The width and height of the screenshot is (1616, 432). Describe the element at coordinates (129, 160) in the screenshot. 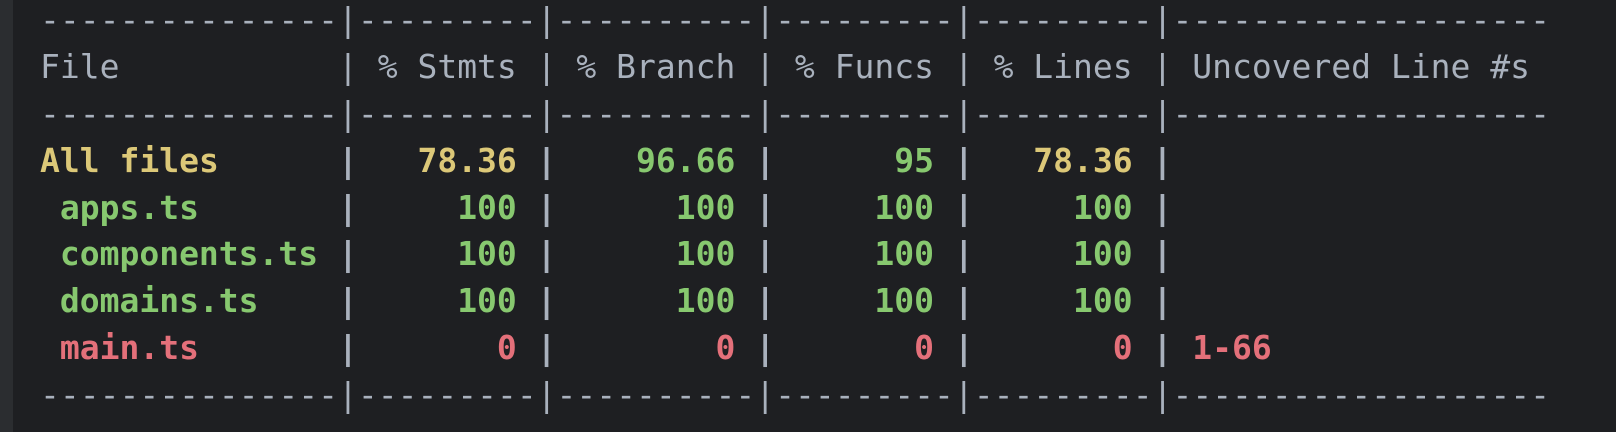

I see `cell-file: All files` at that location.